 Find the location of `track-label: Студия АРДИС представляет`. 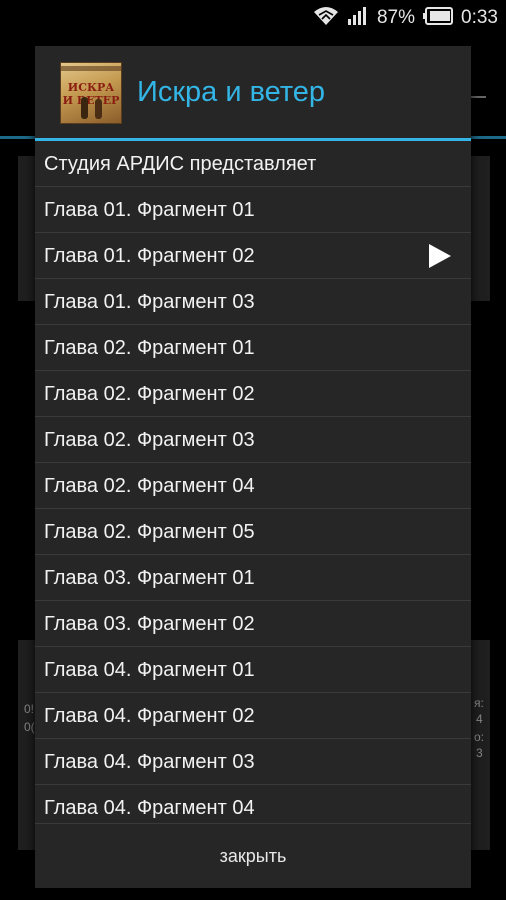

track-label: Студия АРДИС представляет is located at coordinates (180, 164).